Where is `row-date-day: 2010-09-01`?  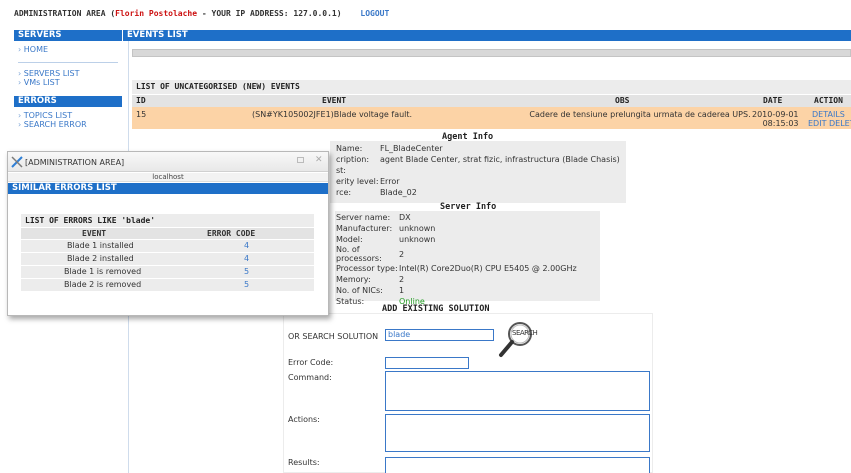
row-date-day: 2010-09-01 is located at coordinates (775, 114).